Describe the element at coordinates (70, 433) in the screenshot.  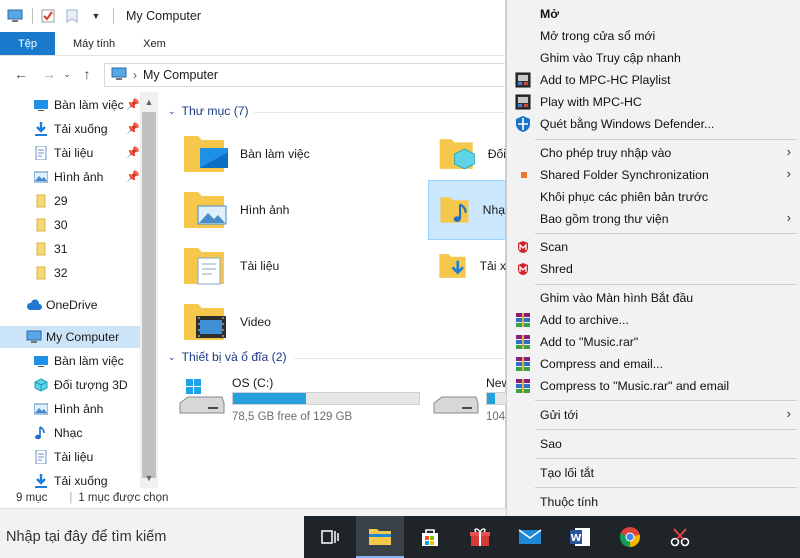
I see `nav-item-pc-music: Nhạc` at that location.